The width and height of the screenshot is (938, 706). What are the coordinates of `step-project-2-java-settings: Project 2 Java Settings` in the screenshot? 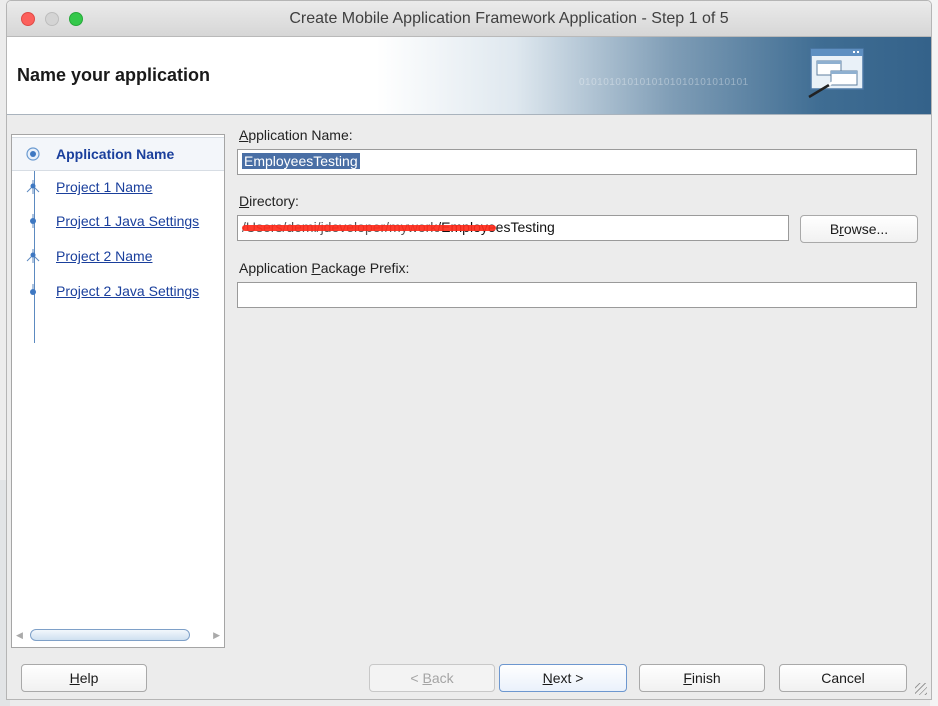 It's located at (118, 292).